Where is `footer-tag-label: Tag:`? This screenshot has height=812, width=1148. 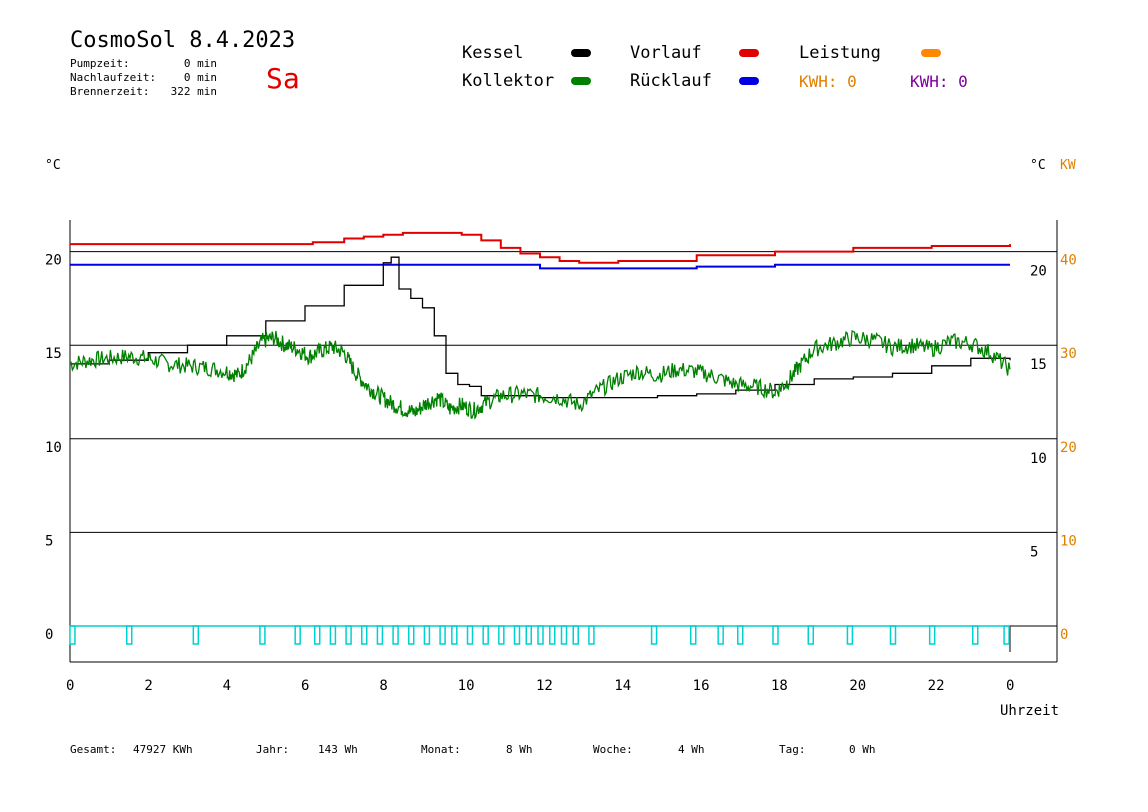
footer-tag-label: Tag: is located at coordinates (792, 749).